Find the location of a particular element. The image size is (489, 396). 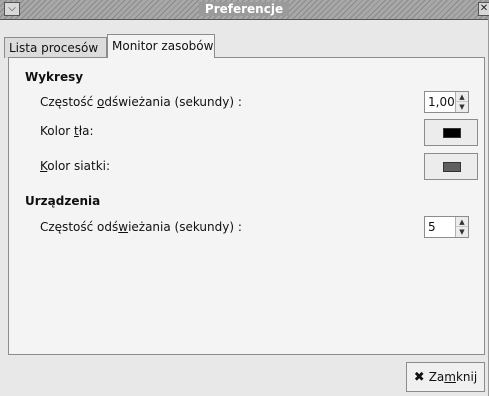

graphs-refresh-value: 1,00 is located at coordinates (441, 102).